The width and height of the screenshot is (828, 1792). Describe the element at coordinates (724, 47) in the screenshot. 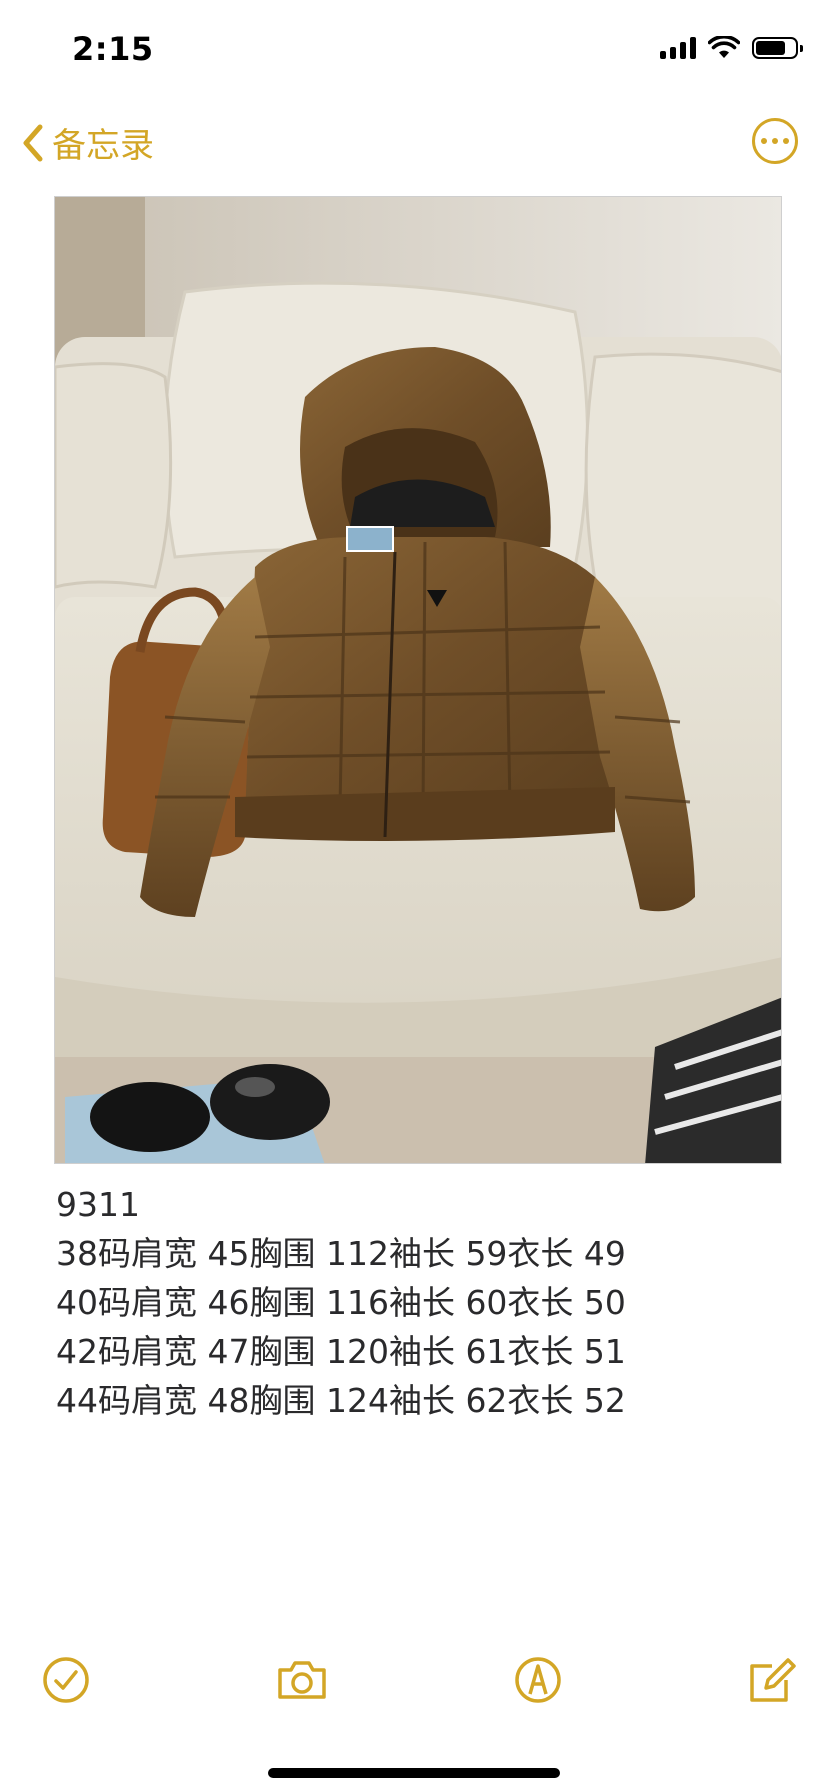

I see `wifi-icon` at that location.